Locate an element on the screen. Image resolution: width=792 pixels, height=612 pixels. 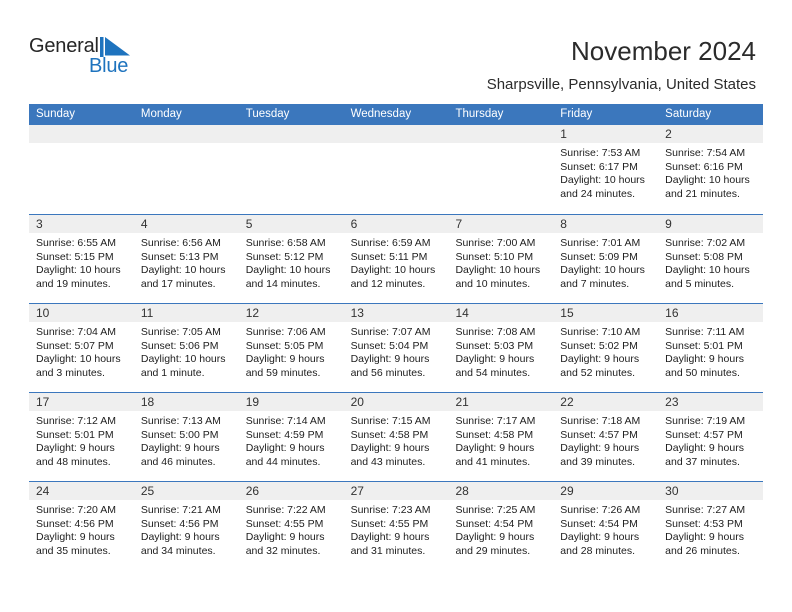
day-sunrise-text: Sunrise: 7:11 AM is located at coordinates (705, 332).